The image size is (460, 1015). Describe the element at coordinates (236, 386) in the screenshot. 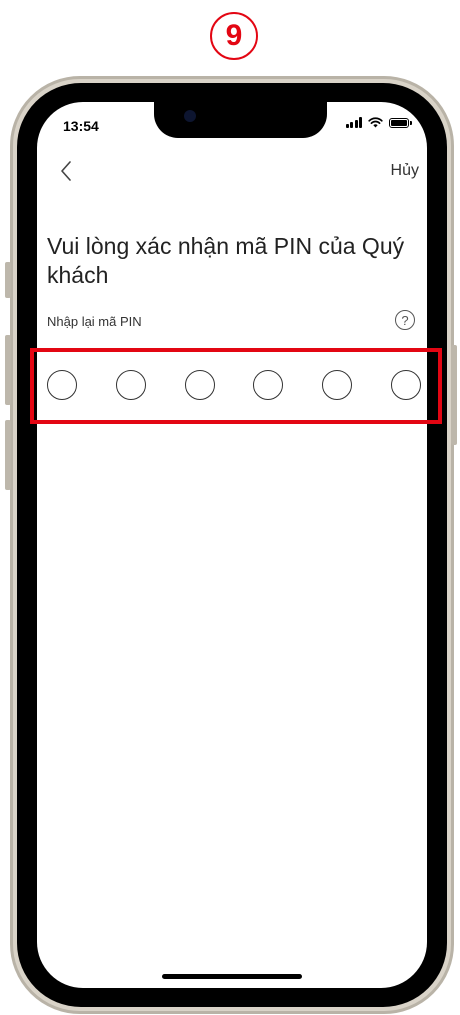

I see `highlight-box` at that location.